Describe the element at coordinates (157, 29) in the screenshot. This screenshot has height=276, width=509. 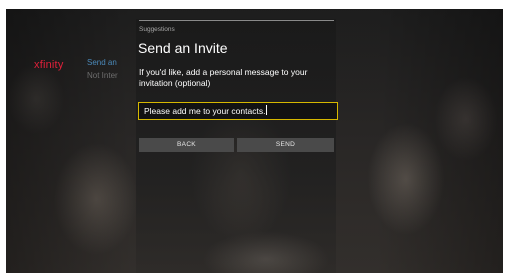
I see `section-label: Suggestions` at that location.